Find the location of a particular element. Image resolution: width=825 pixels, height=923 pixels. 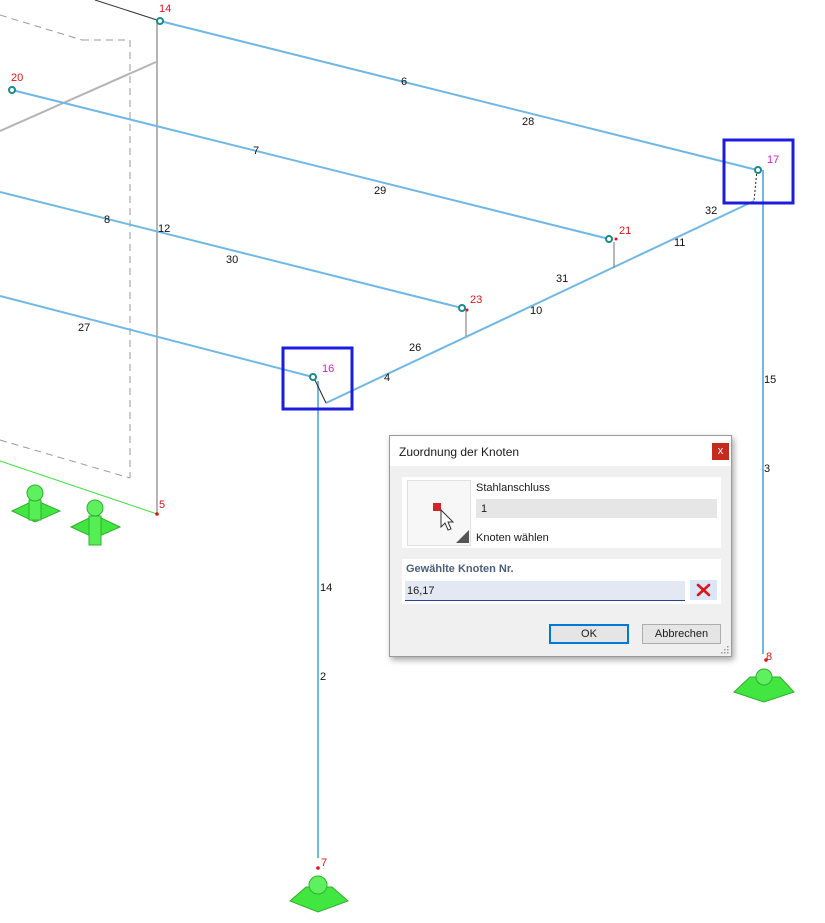

node-number: 7 is located at coordinates (324, 863).